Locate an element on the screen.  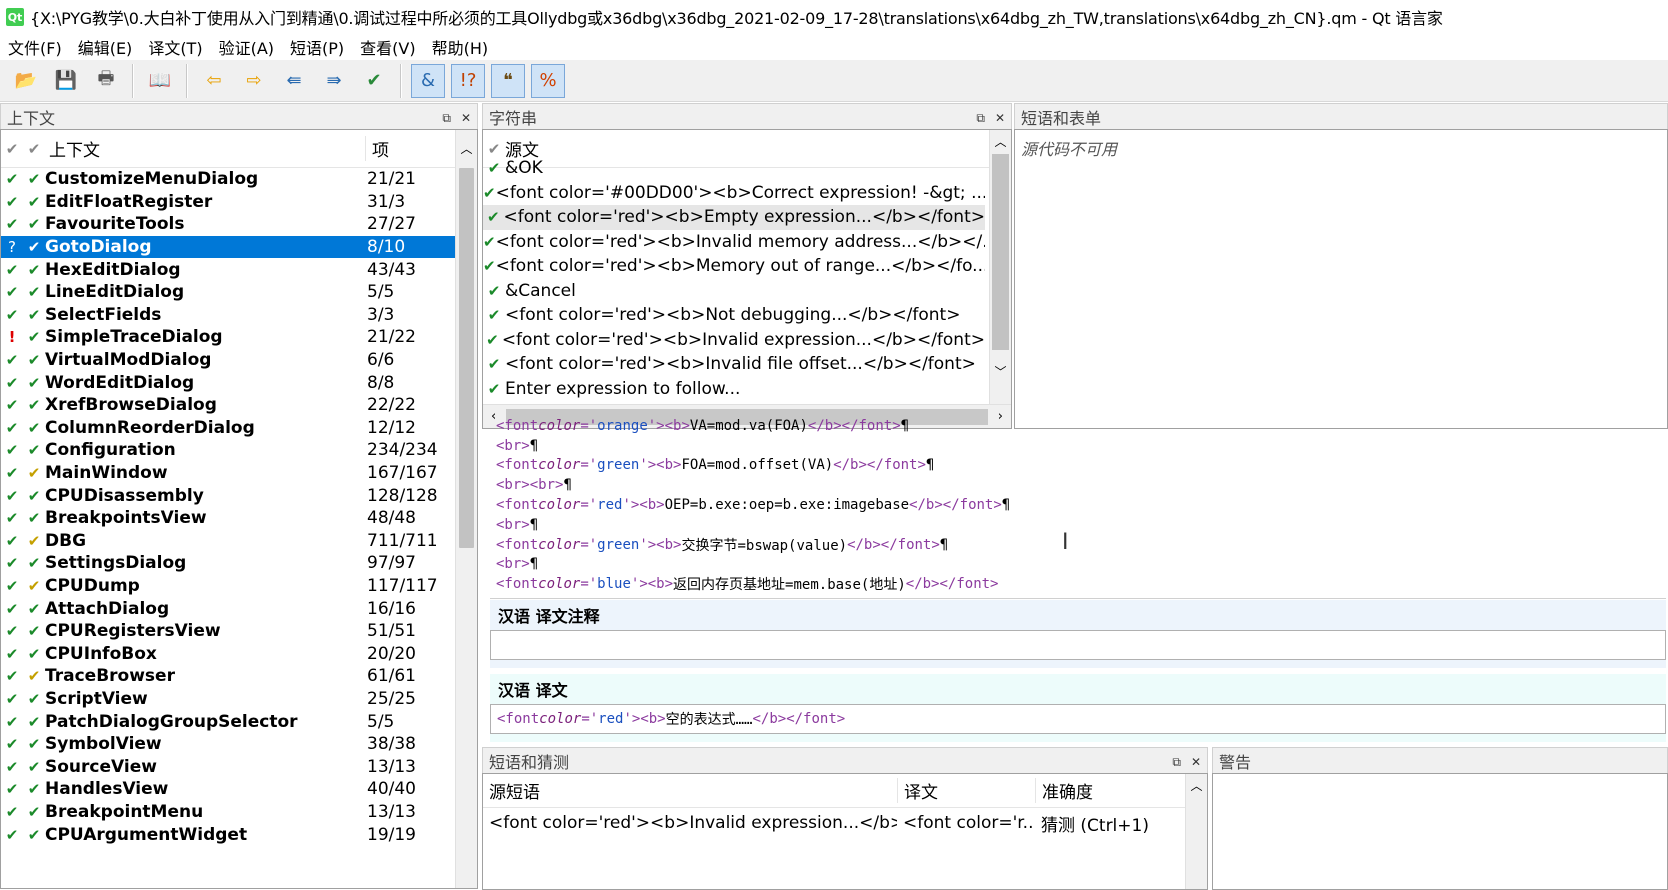
col-source-header: 源文 is located at coordinates (522, 148).